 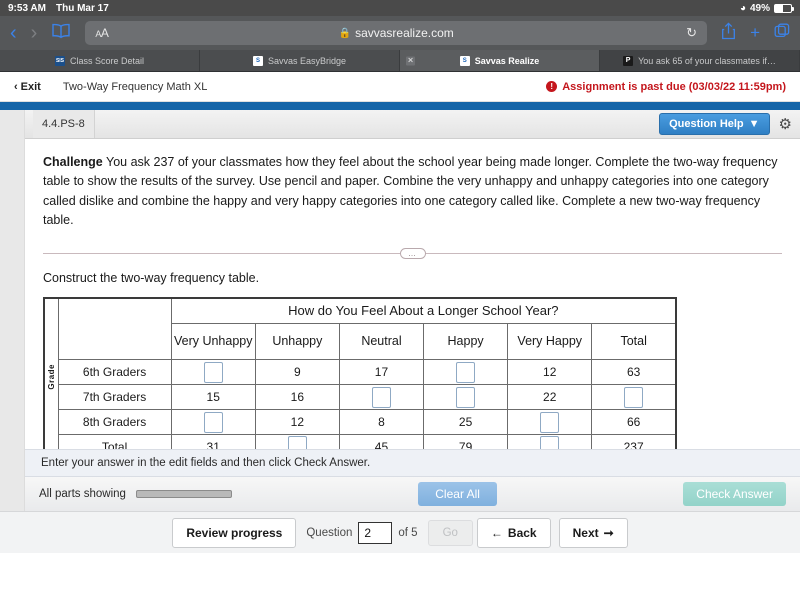 What do you see at coordinates (466, 441) in the screenshot?
I see `cell-total-happy: 79` at bounding box center [466, 441].